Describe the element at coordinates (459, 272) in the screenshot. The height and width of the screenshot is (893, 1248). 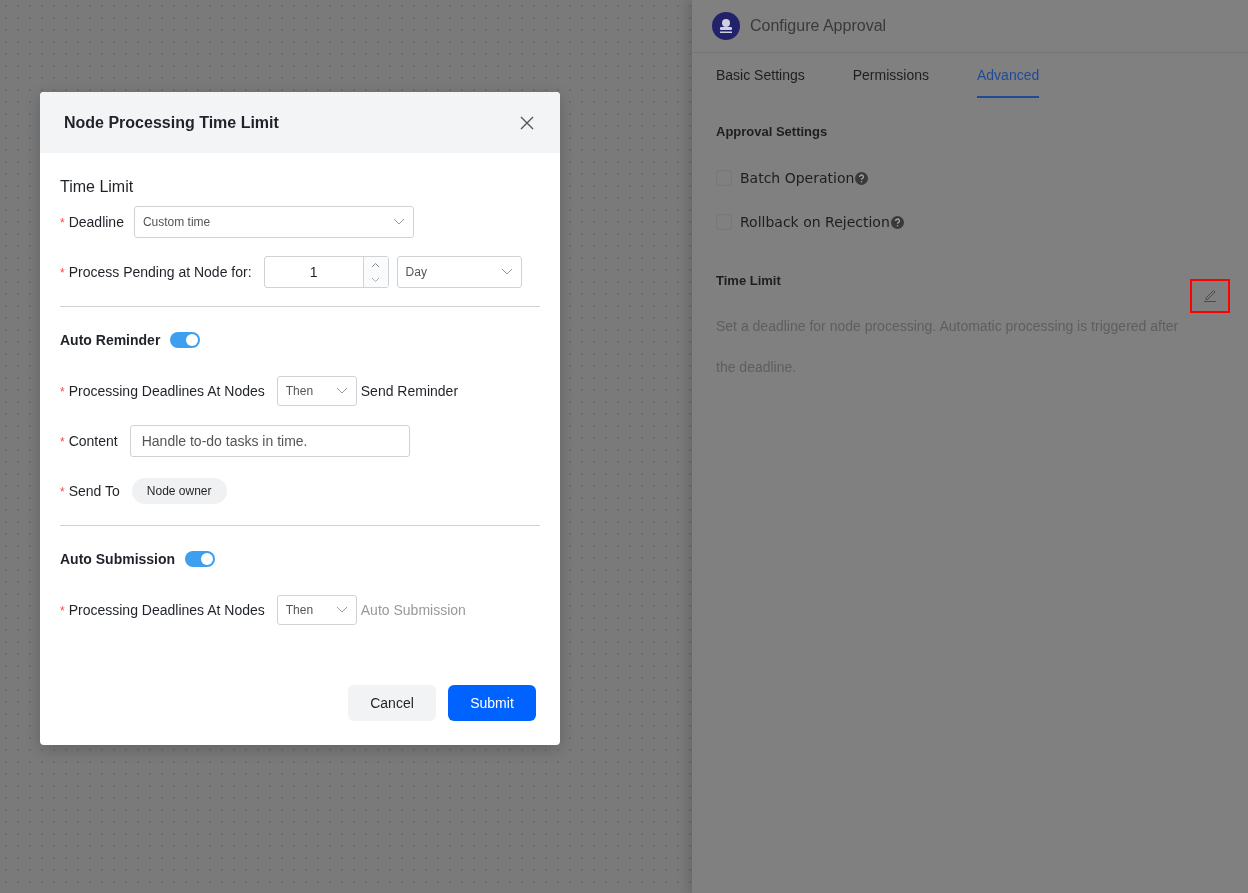
I see `unit-select: Day` at that location.